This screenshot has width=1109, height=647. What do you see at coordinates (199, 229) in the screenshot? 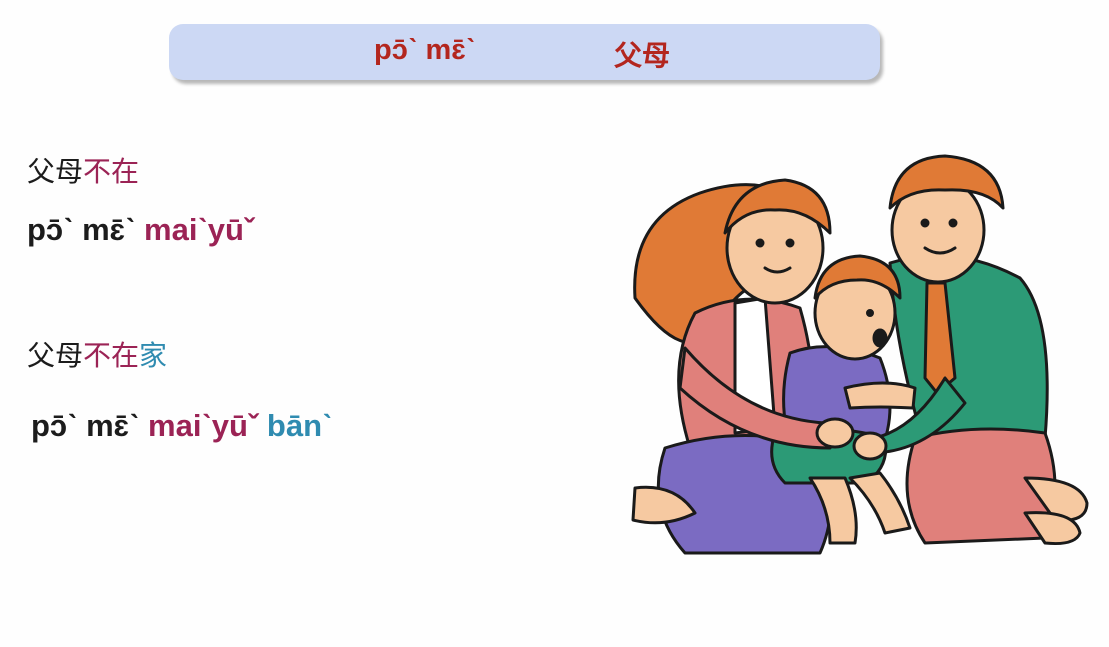
I see `example1-roman-part: maiˋyūˇ` at bounding box center [199, 229].